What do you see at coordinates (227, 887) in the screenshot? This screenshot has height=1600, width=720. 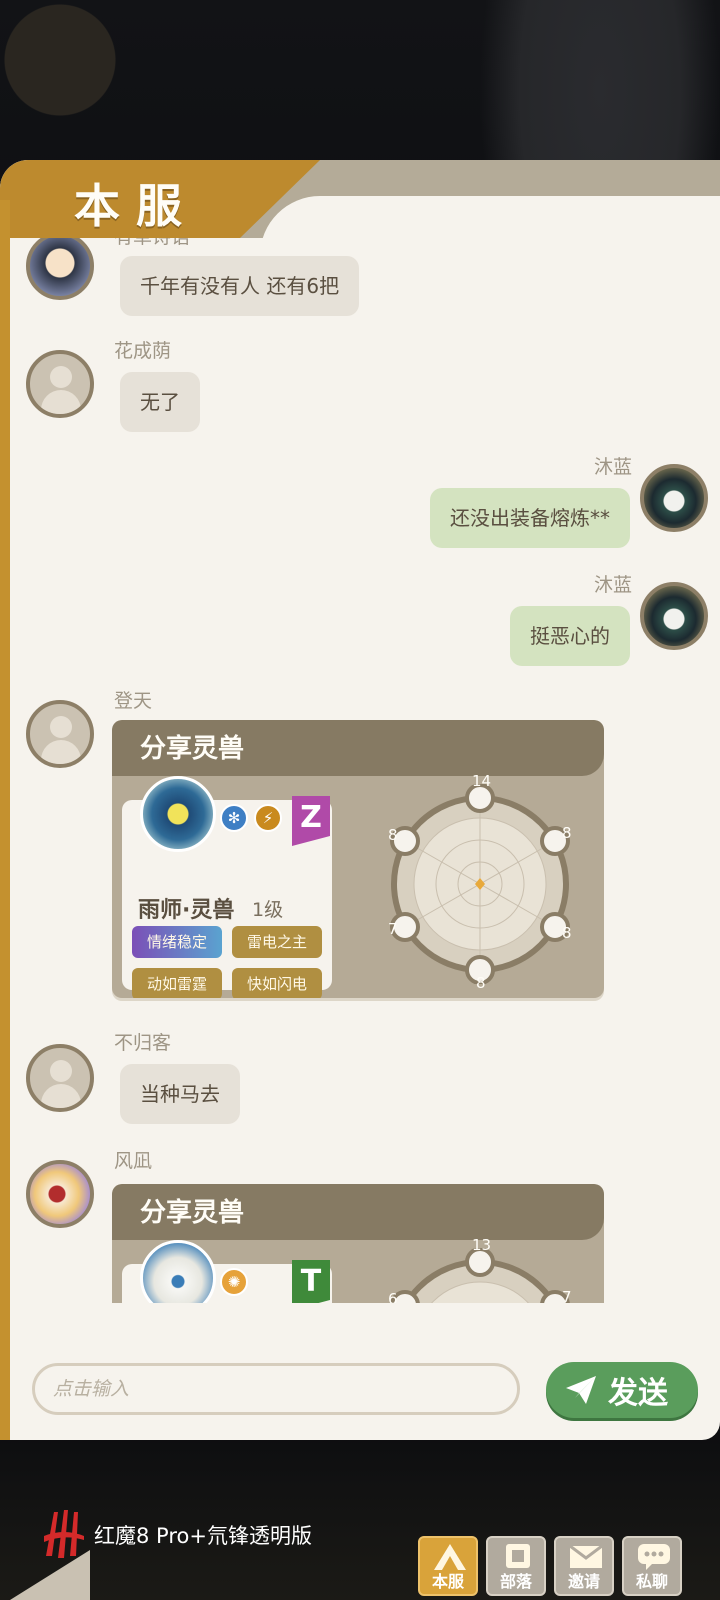 I see `beast-info: ✻ ⚡ Z 雨师·灵兽 1级 情绪稳定 雷电之主 动如雷霆 快如闪电` at bounding box center [227, 887].